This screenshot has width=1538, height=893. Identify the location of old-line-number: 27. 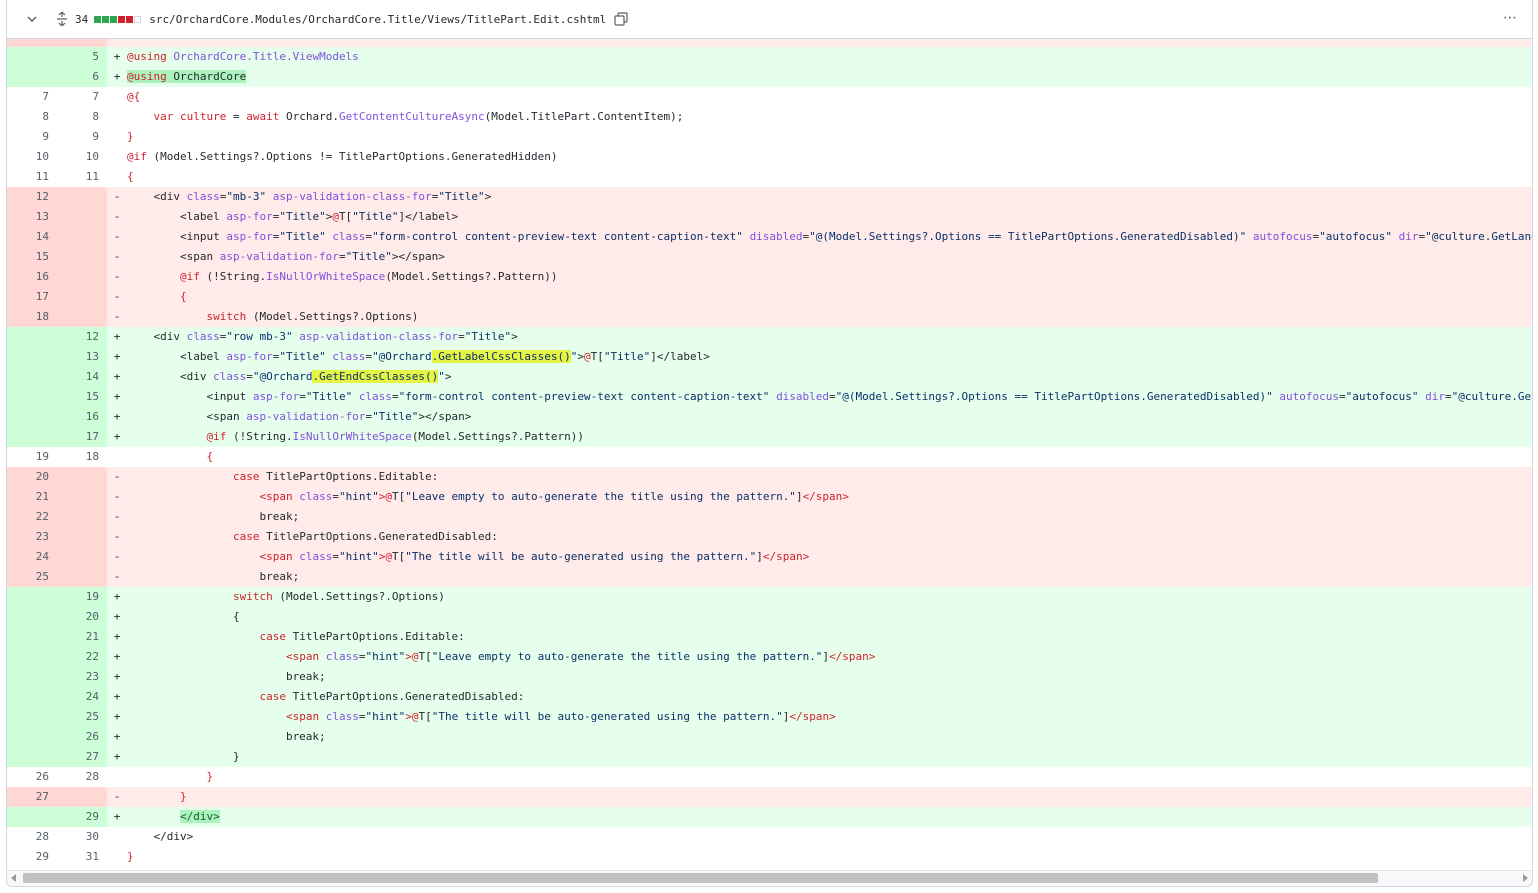
(32, 797).